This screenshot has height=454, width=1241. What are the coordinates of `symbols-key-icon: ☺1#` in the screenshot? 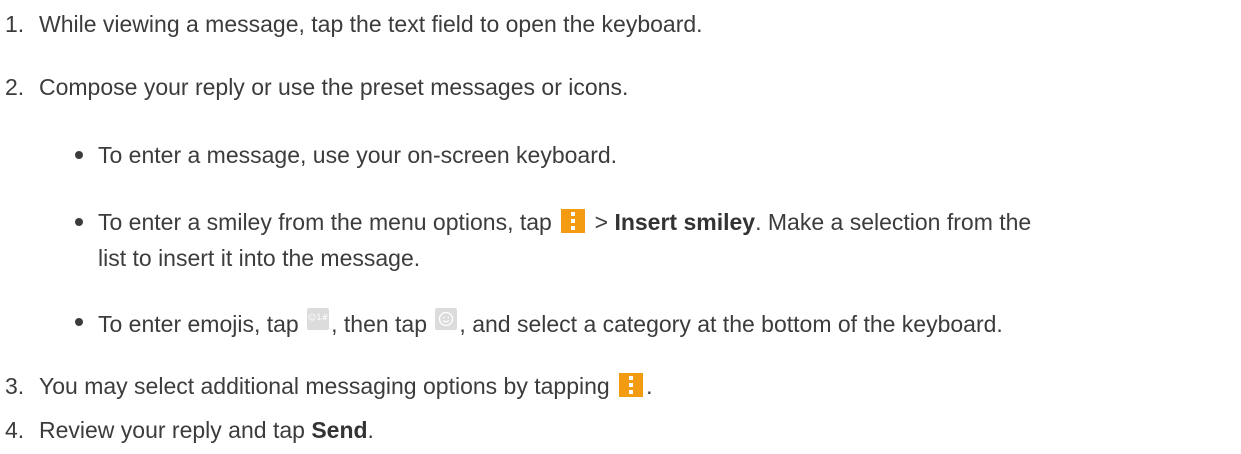 It's located at (318, 319).